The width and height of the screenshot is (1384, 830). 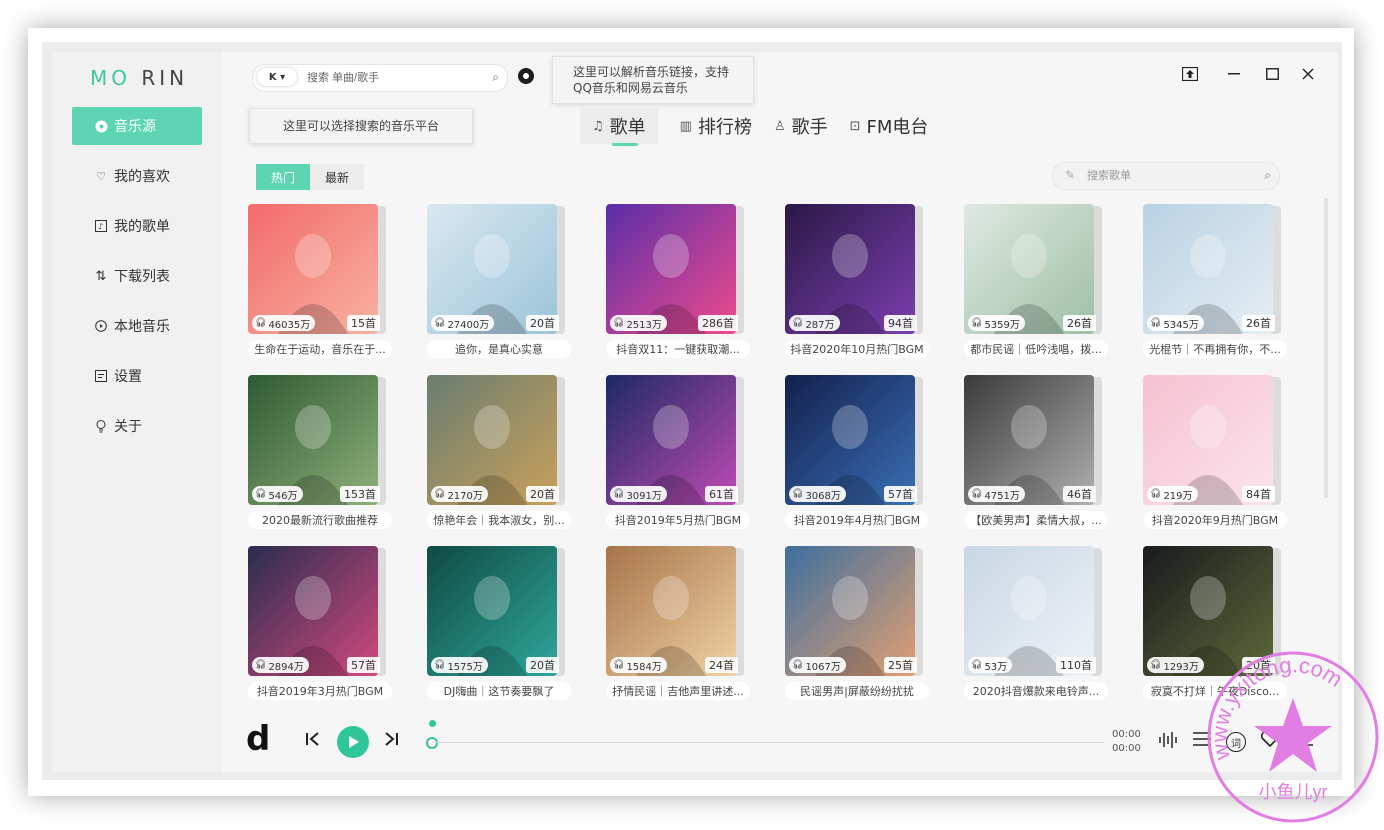 What do you see at coordinates (619, 127) in the screenshot?
I see `tab-playlists: ♫ 歌单` at bounding box center [619, 127].